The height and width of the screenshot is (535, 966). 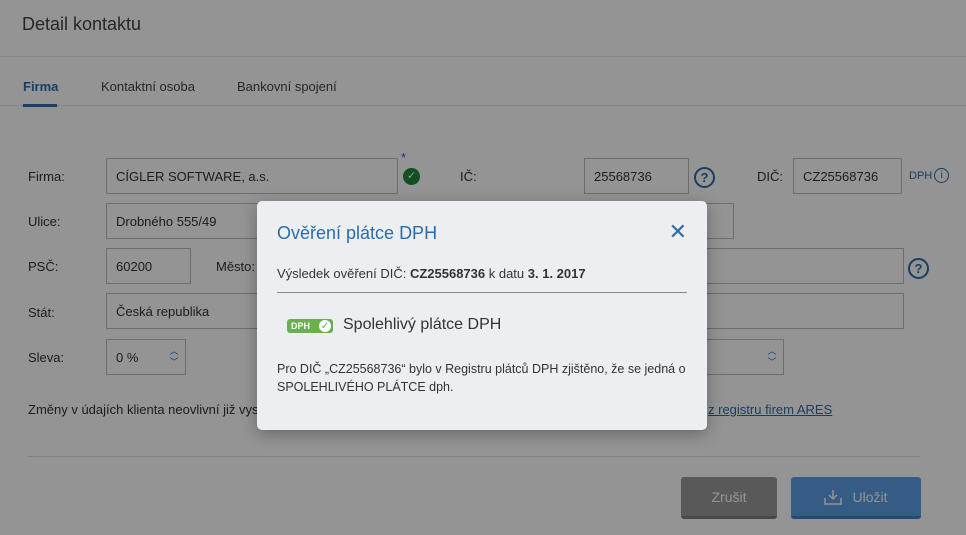 What do you see at coordinates (343, 273) in the screenshot?
I see `result-prefix: Výsledek ověření DIČ:` at bounding box center [343, 273].